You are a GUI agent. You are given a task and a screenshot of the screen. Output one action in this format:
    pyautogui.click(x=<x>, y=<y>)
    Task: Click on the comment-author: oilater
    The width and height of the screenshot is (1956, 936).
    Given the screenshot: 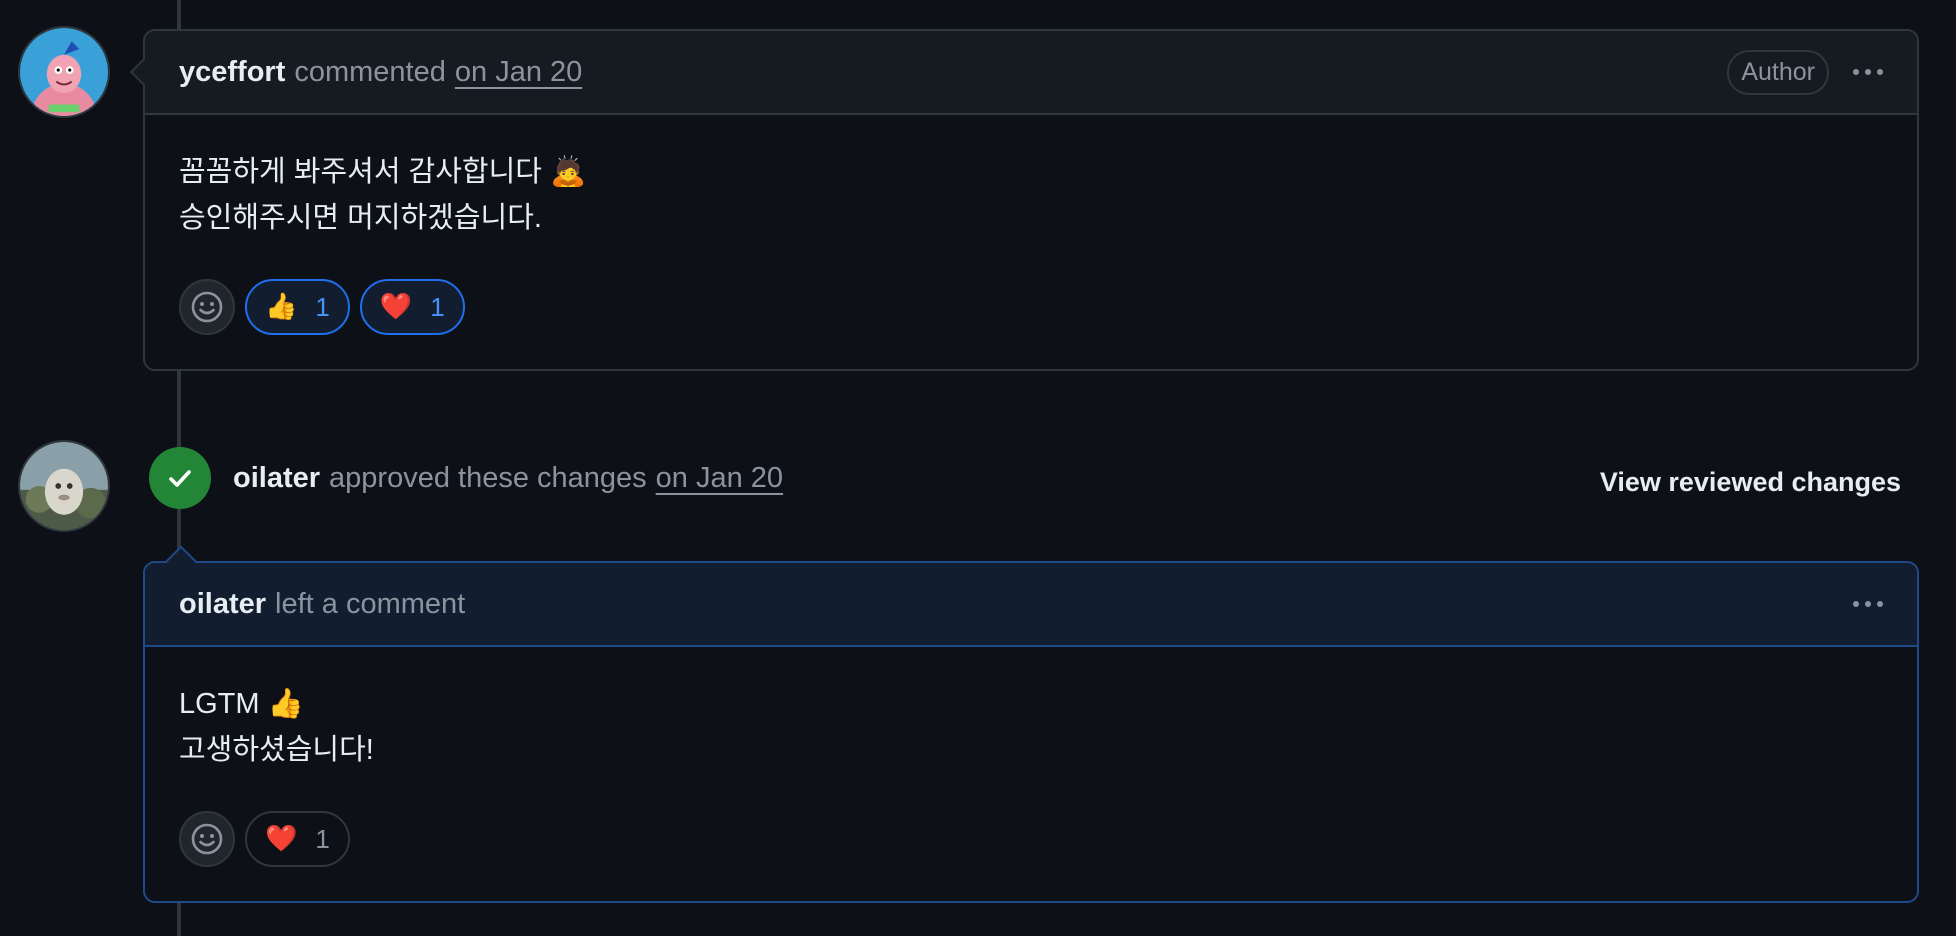 What is the action you would take?
    pyautogui.click(x=222, y=604)
    